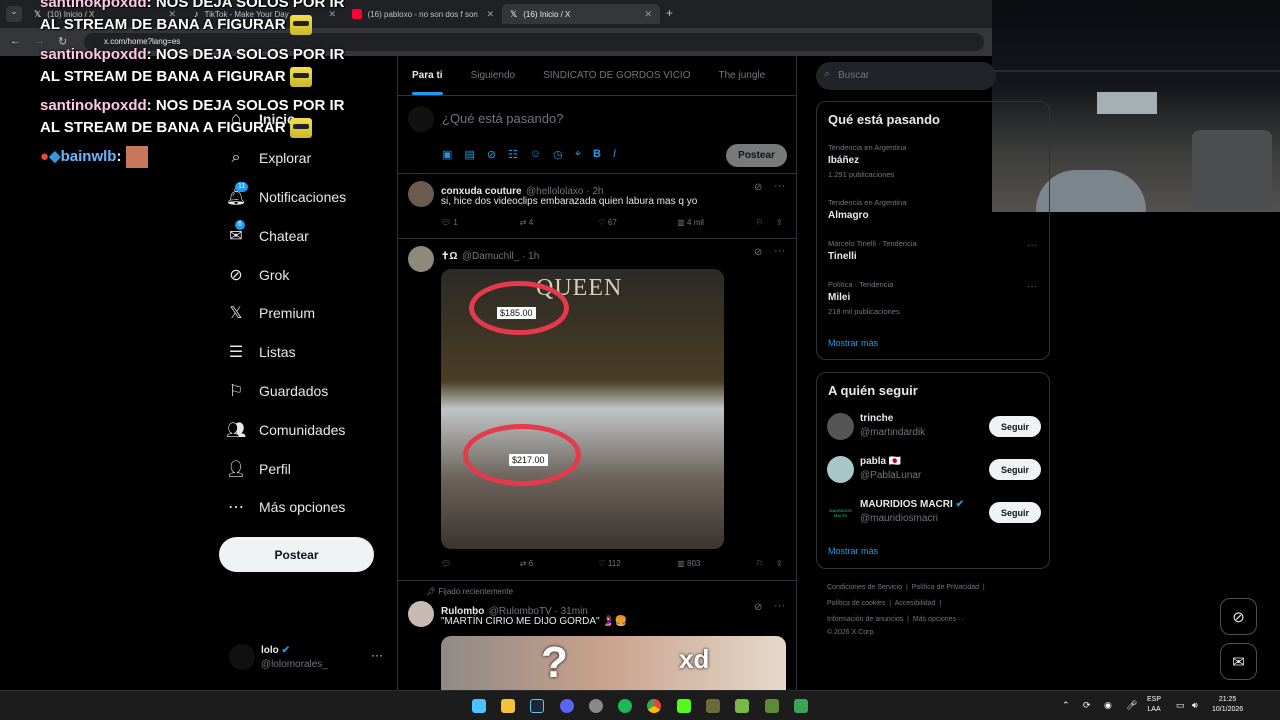  What do you see at coordinates (872, 250) in the screenshot?
I see `trend-item: Marcelo Tinelli · Tendencia Tinelli` at bounding box center [872, 250].